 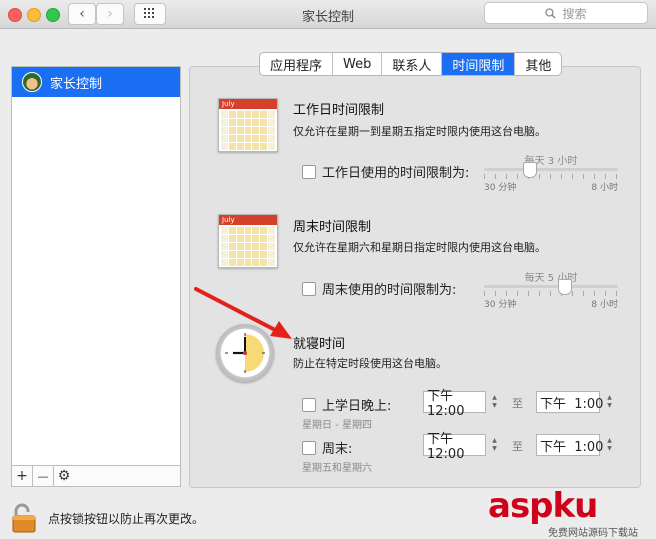 What do you see at coordinates (551, 161) in the screenshot?
I see `weekday-slider-value: 每天 3 小时` at bounding box center [551, 161].